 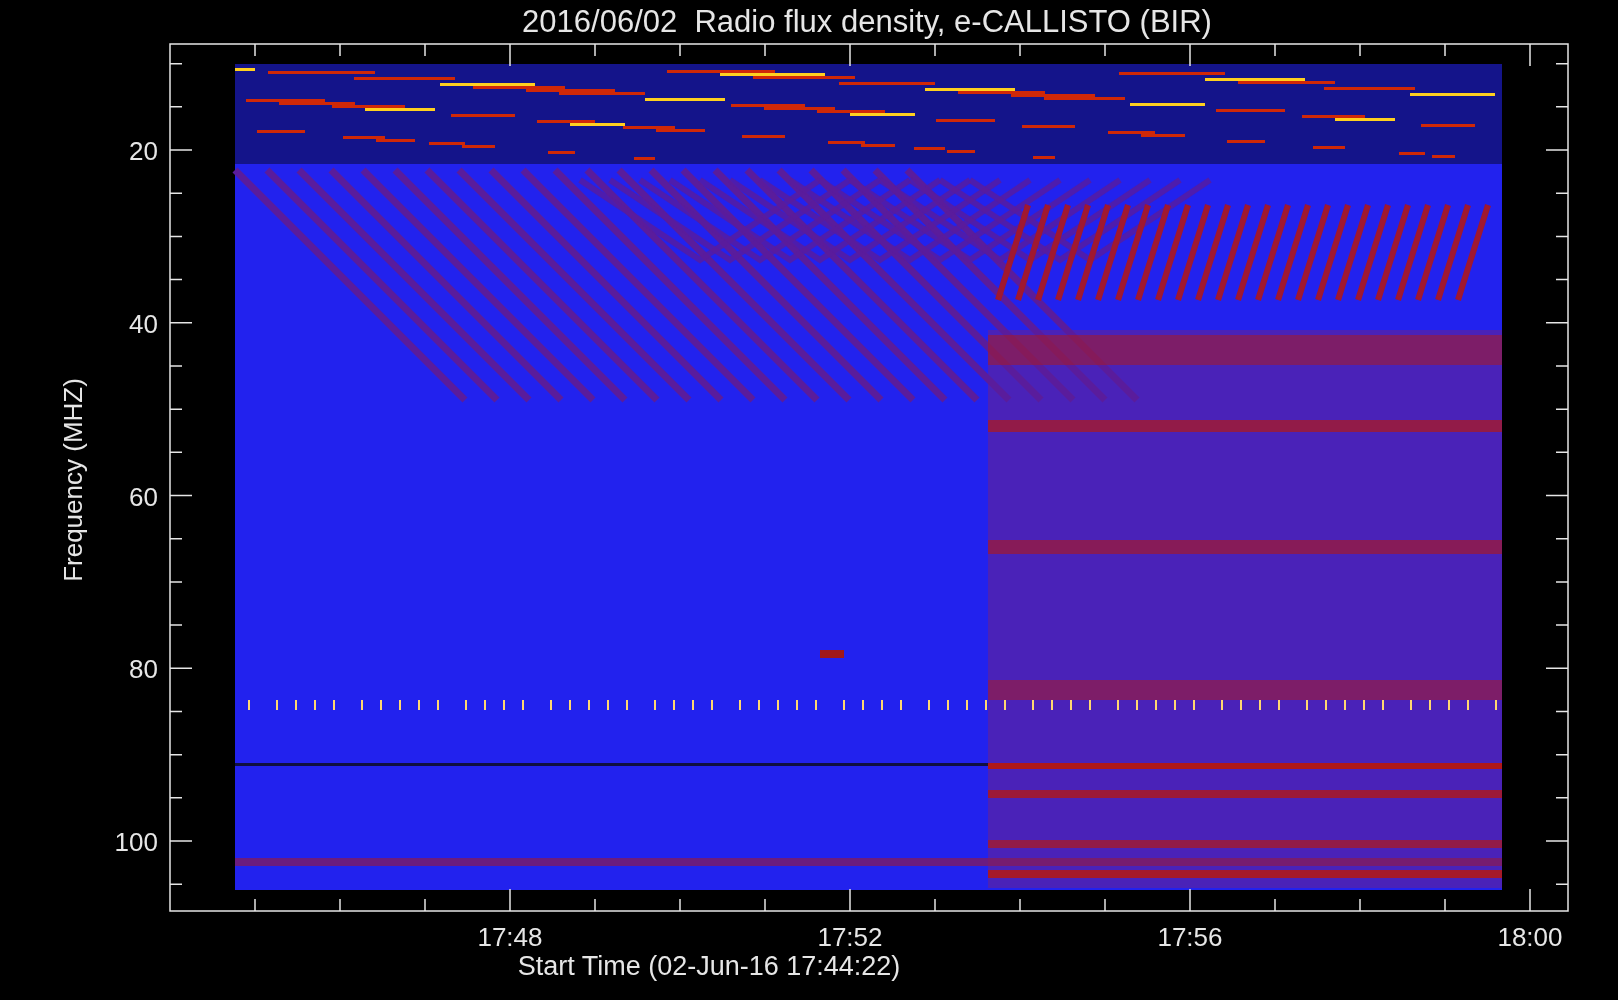 I want to click on chart-title: 2016/06/02 Radio flux density, e-CALLISTO (BIR), so click(x=867, y=21).